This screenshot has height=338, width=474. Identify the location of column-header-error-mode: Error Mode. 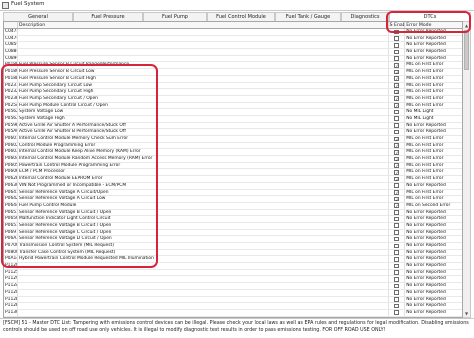
(433, 25).